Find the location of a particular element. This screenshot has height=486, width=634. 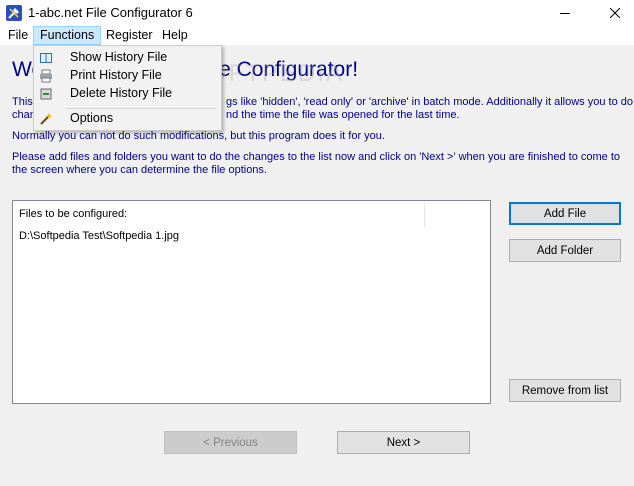

book-icon is located at coordinates (46, 58).